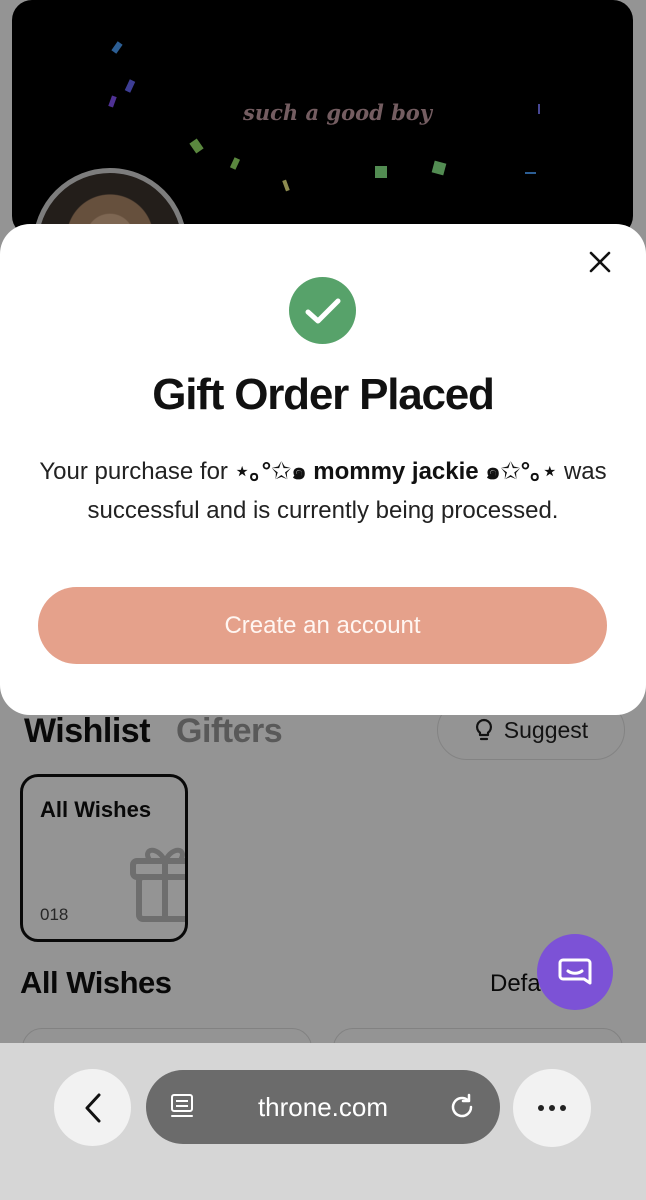  I want to click on back-button, so click(92, 1107).